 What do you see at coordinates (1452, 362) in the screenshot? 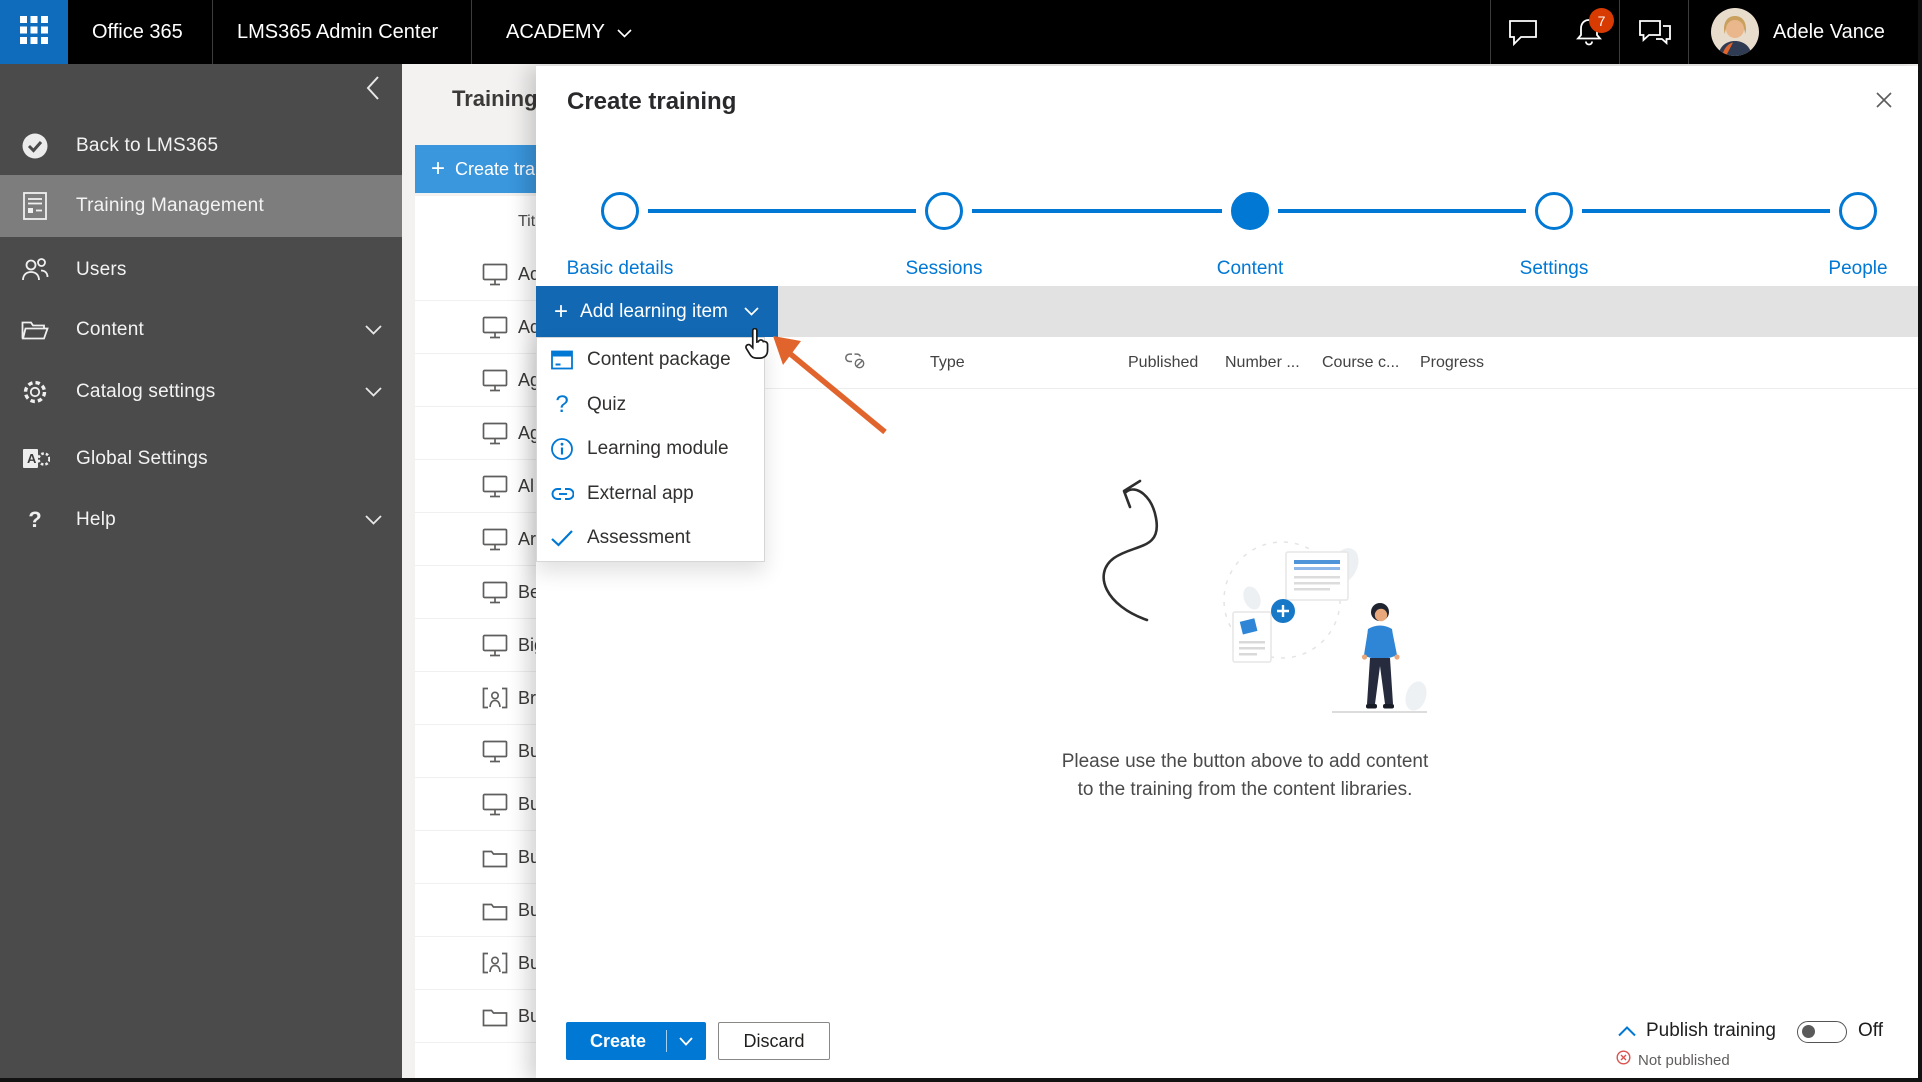
I see `column-progress: Progress` at bounding box center [1452, 362].